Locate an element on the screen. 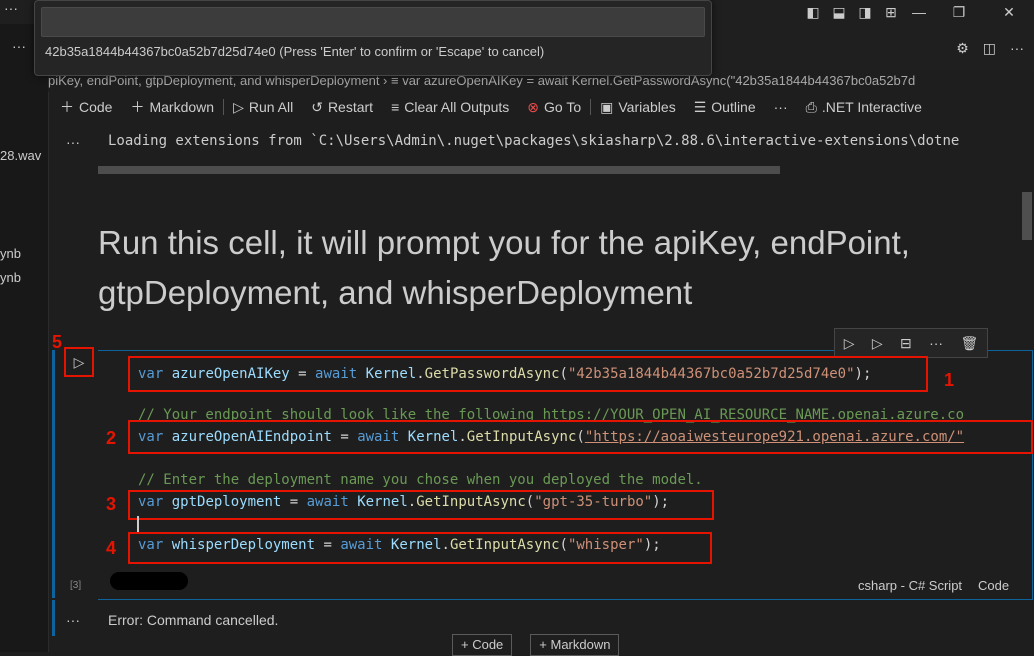  clear-all-outputs-button: ≡ Clear All Outputs is located at coordinates (450, 107).